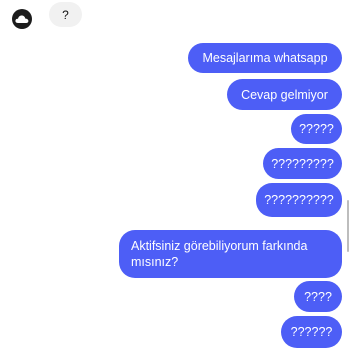  I want to click on cloud-logo-icon, so click(22, 19).